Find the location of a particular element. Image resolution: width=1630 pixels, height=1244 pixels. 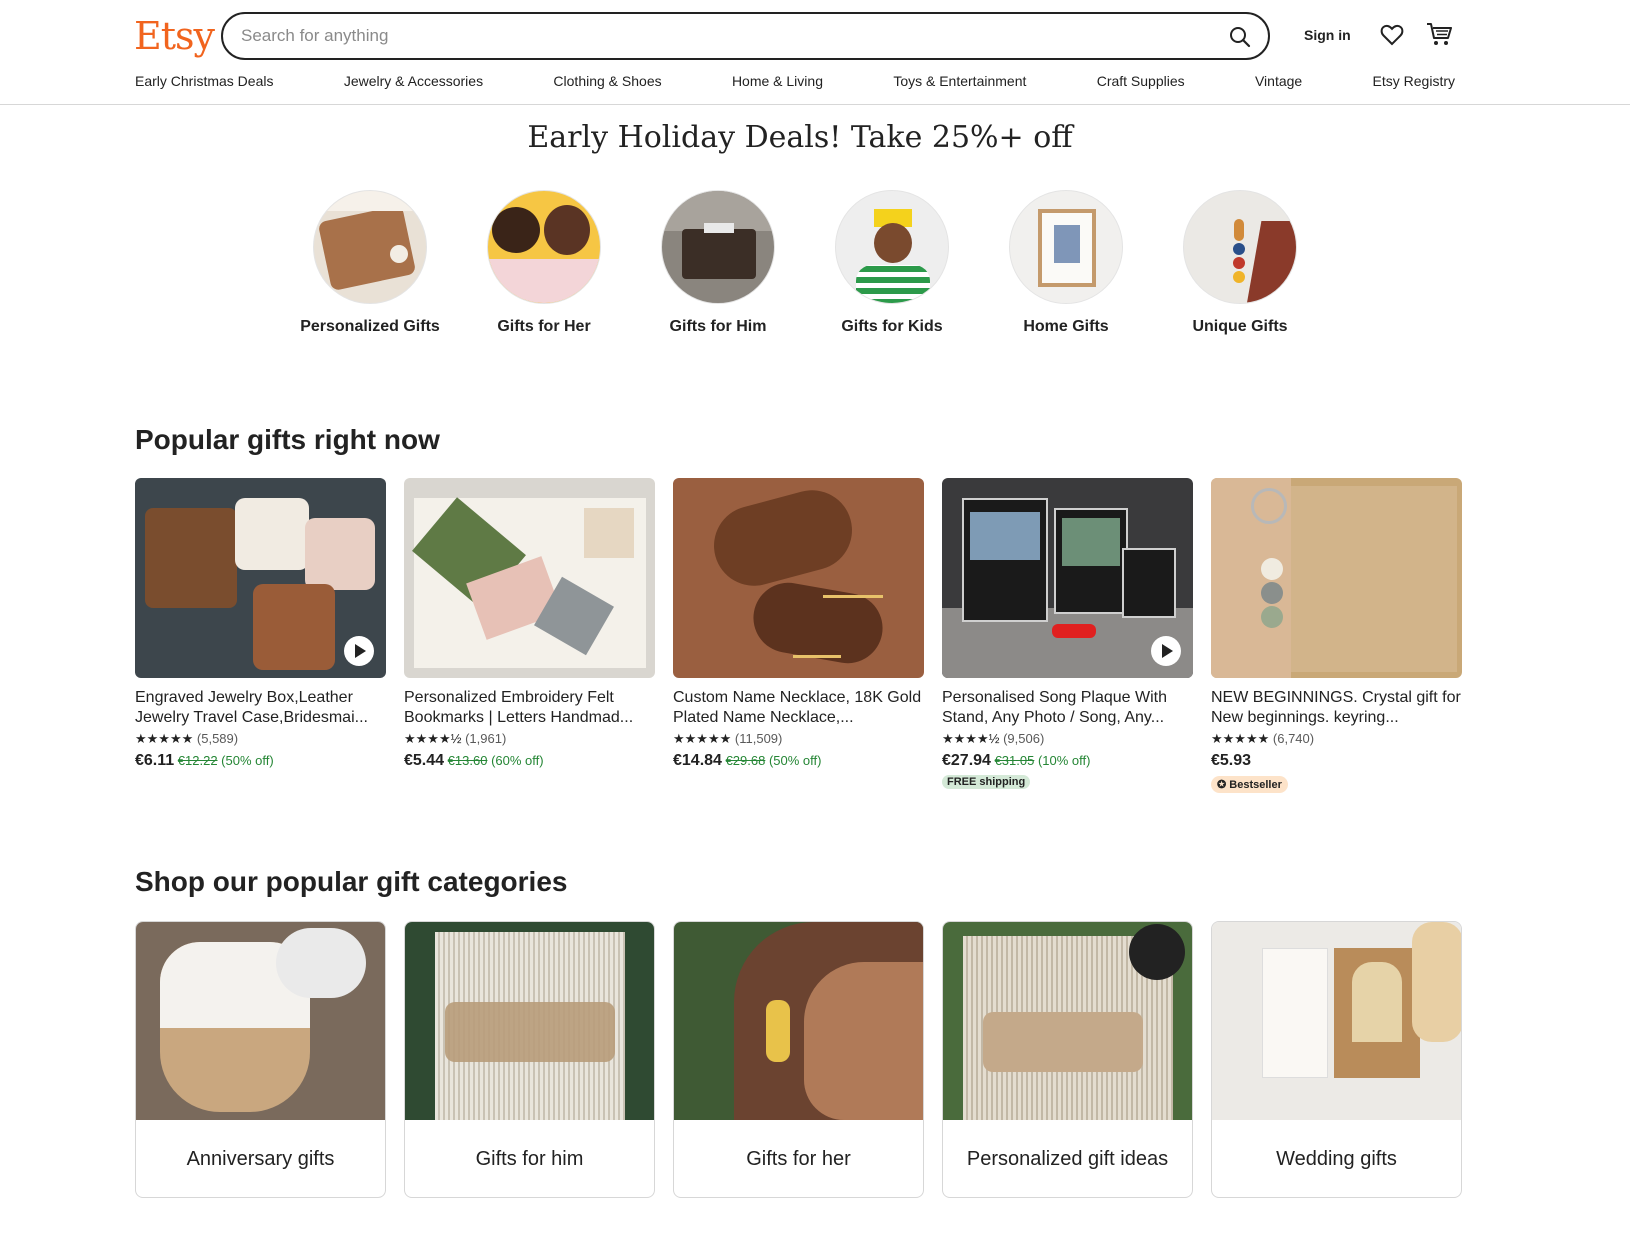

category-label: Wedding gifts is located at coordinates (1336, 1158).